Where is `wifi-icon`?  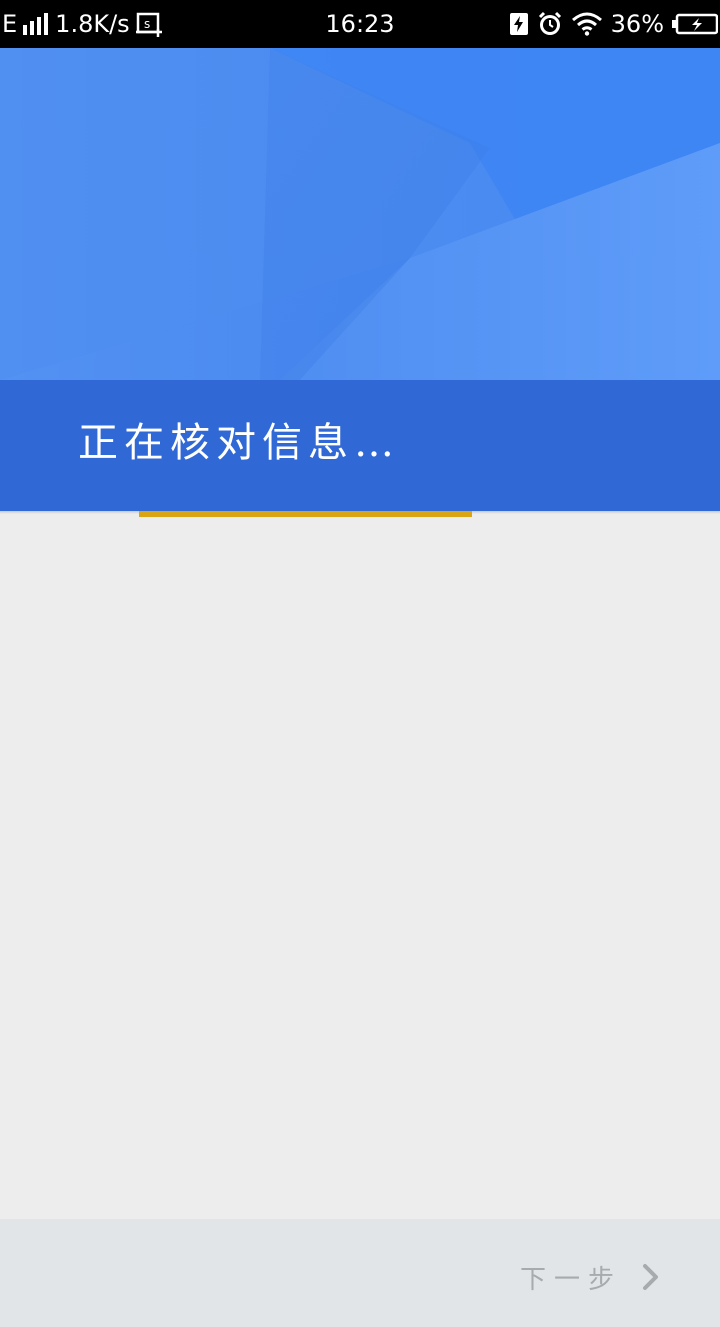
wifi-icon is located at coordinates (587, 24).